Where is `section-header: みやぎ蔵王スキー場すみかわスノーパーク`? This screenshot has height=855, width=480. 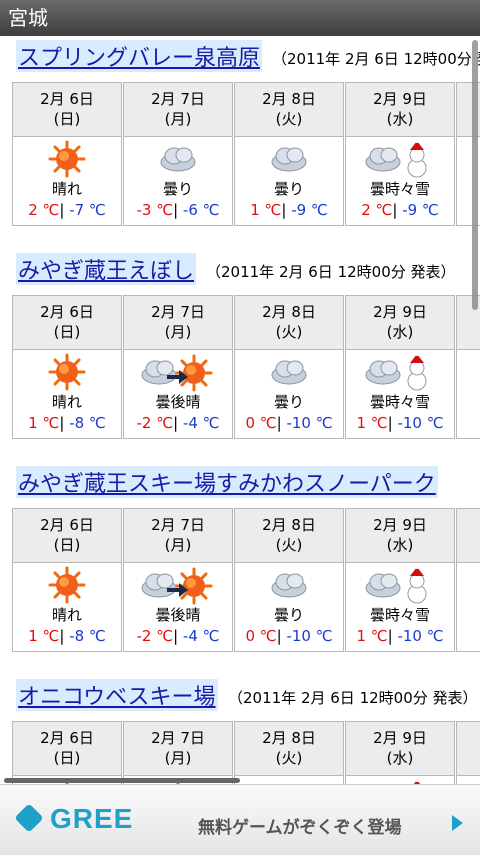
section-header: みやぎ蔵王スキー場すみかわスノーパーク is located at coordinates (240, 481).